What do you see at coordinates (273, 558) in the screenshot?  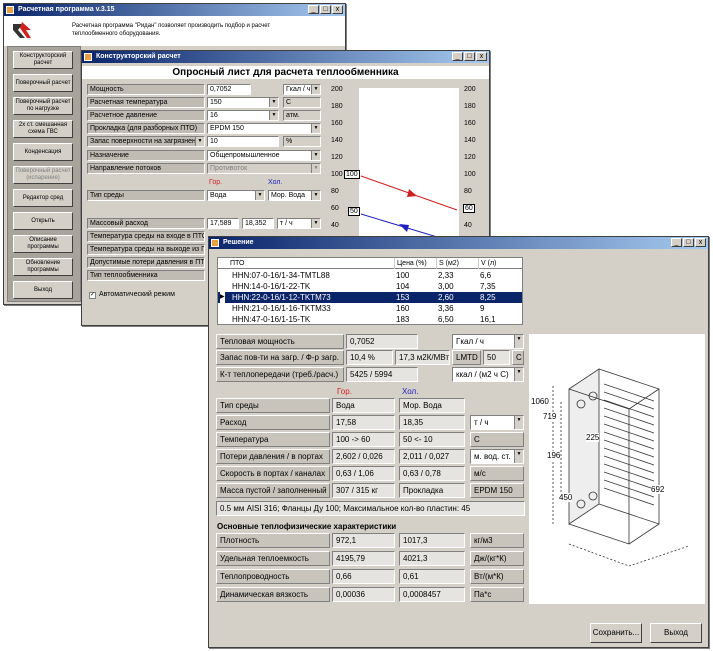 I see `prop-label: Удельная теплоемкость` at bounding box center [273, 558].